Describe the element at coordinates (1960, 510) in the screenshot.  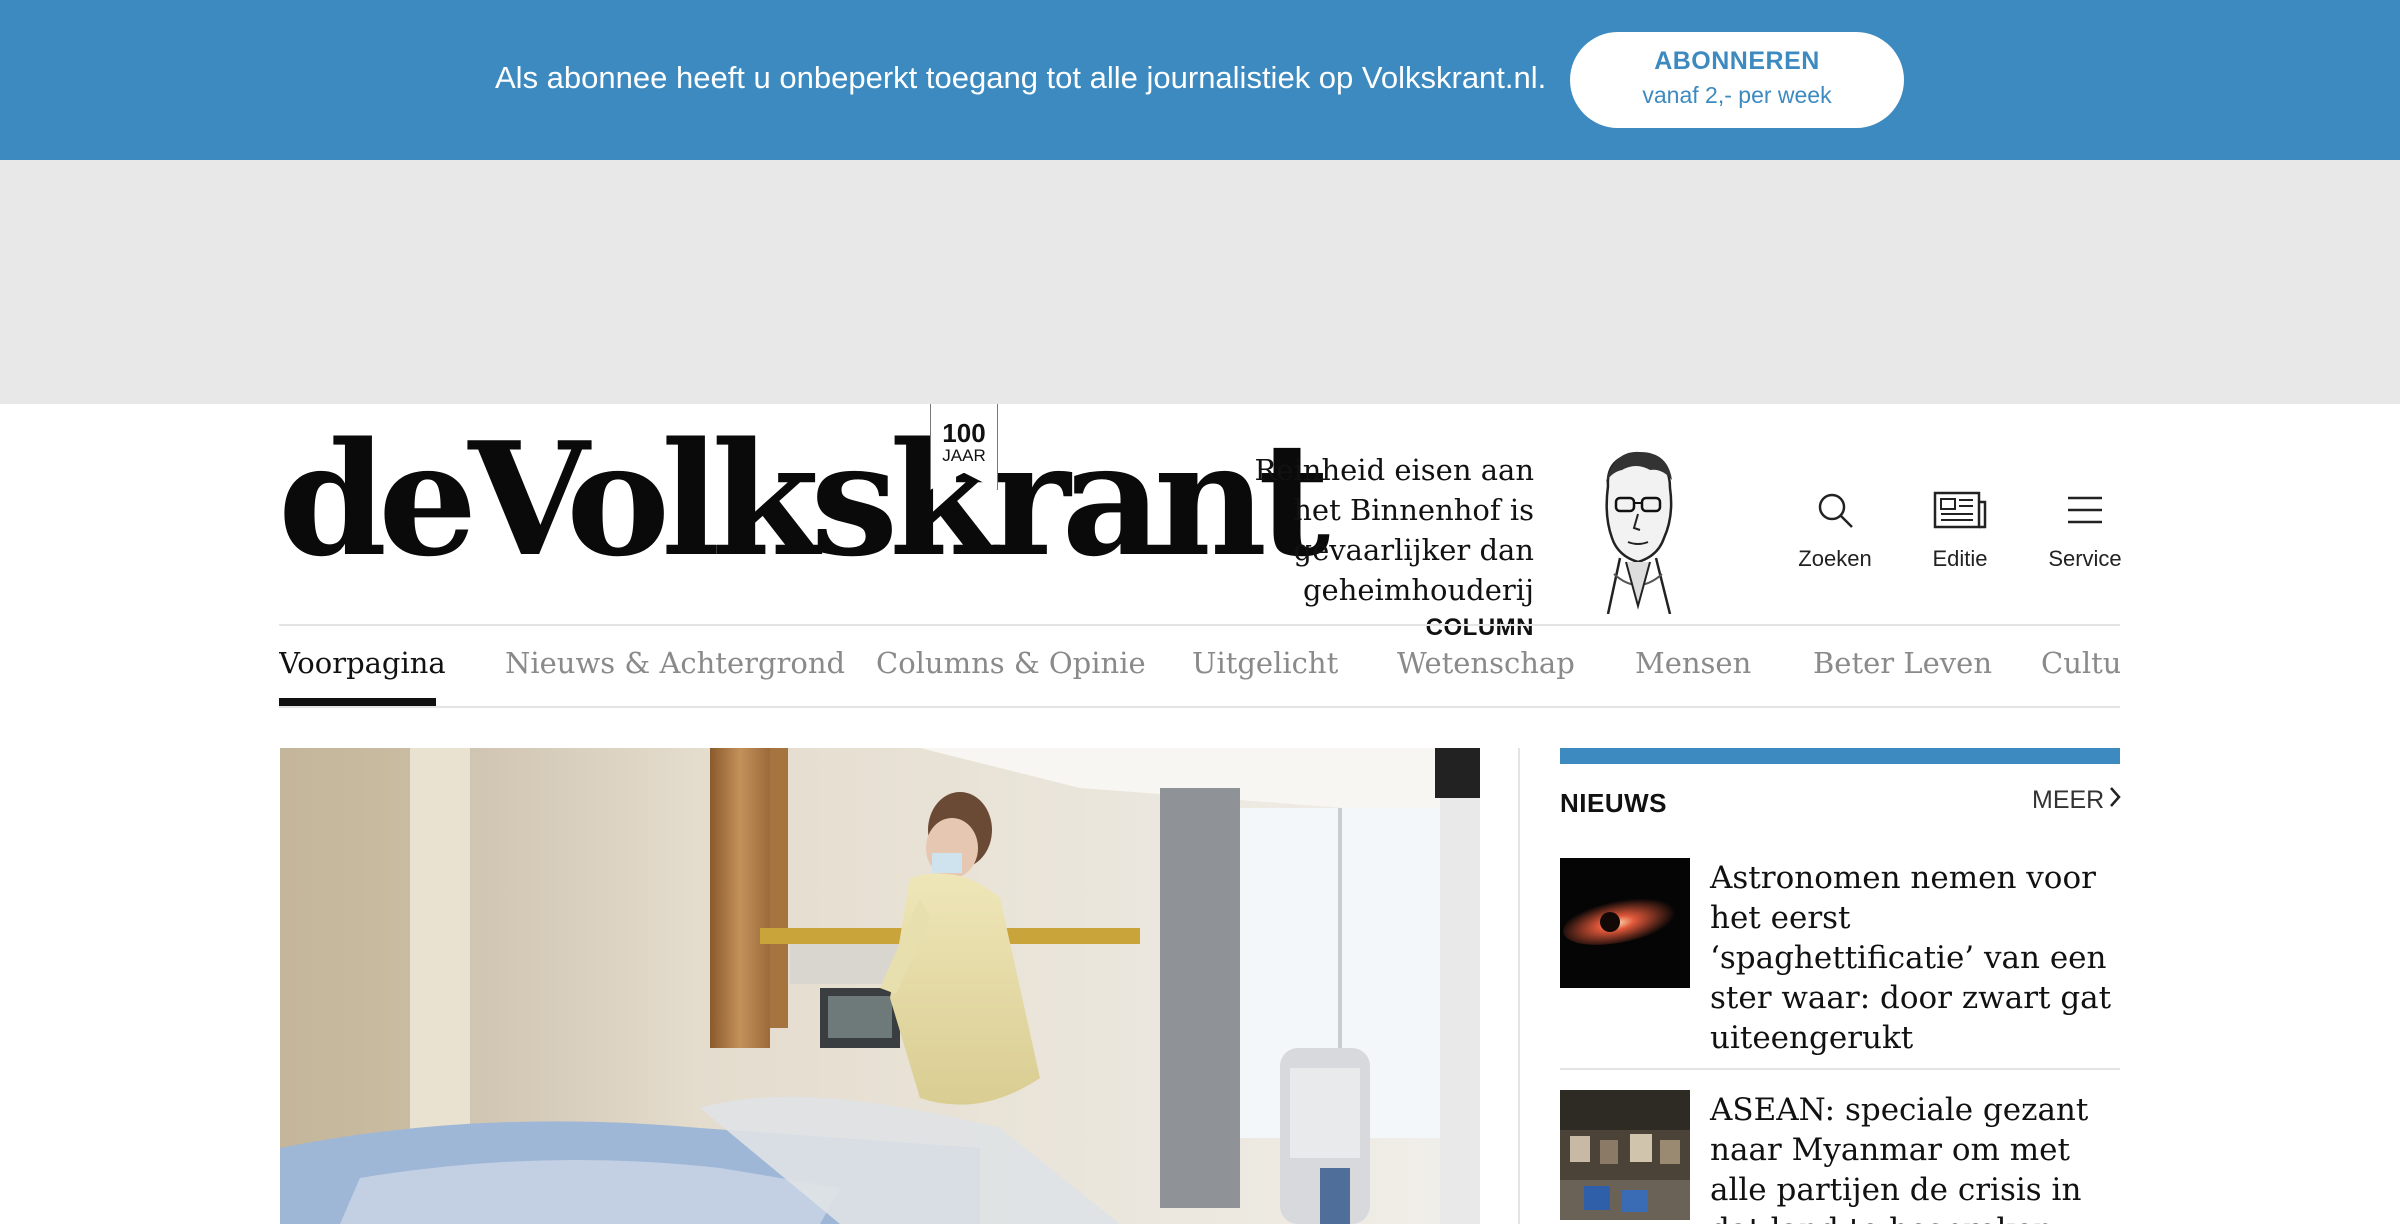
I see `newspaper-icon` at that location.